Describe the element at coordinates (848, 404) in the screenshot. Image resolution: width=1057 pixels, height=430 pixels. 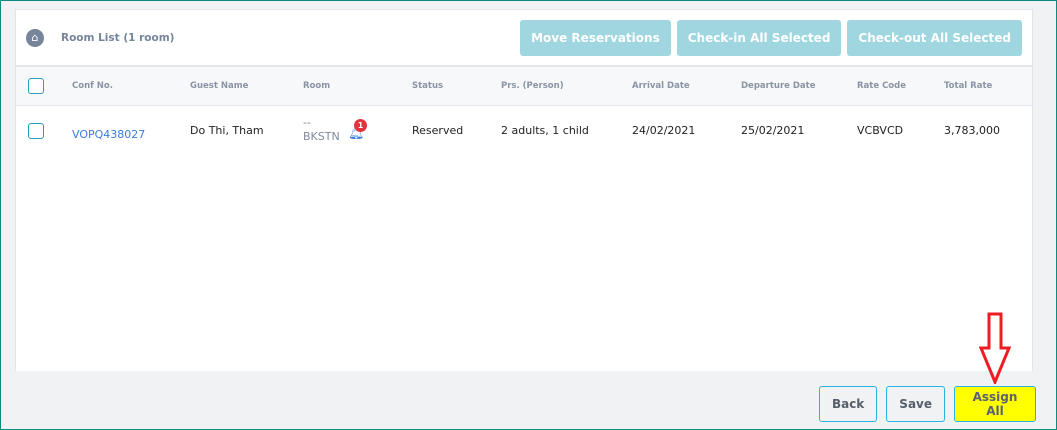
I see `back-button: Back` at that location.